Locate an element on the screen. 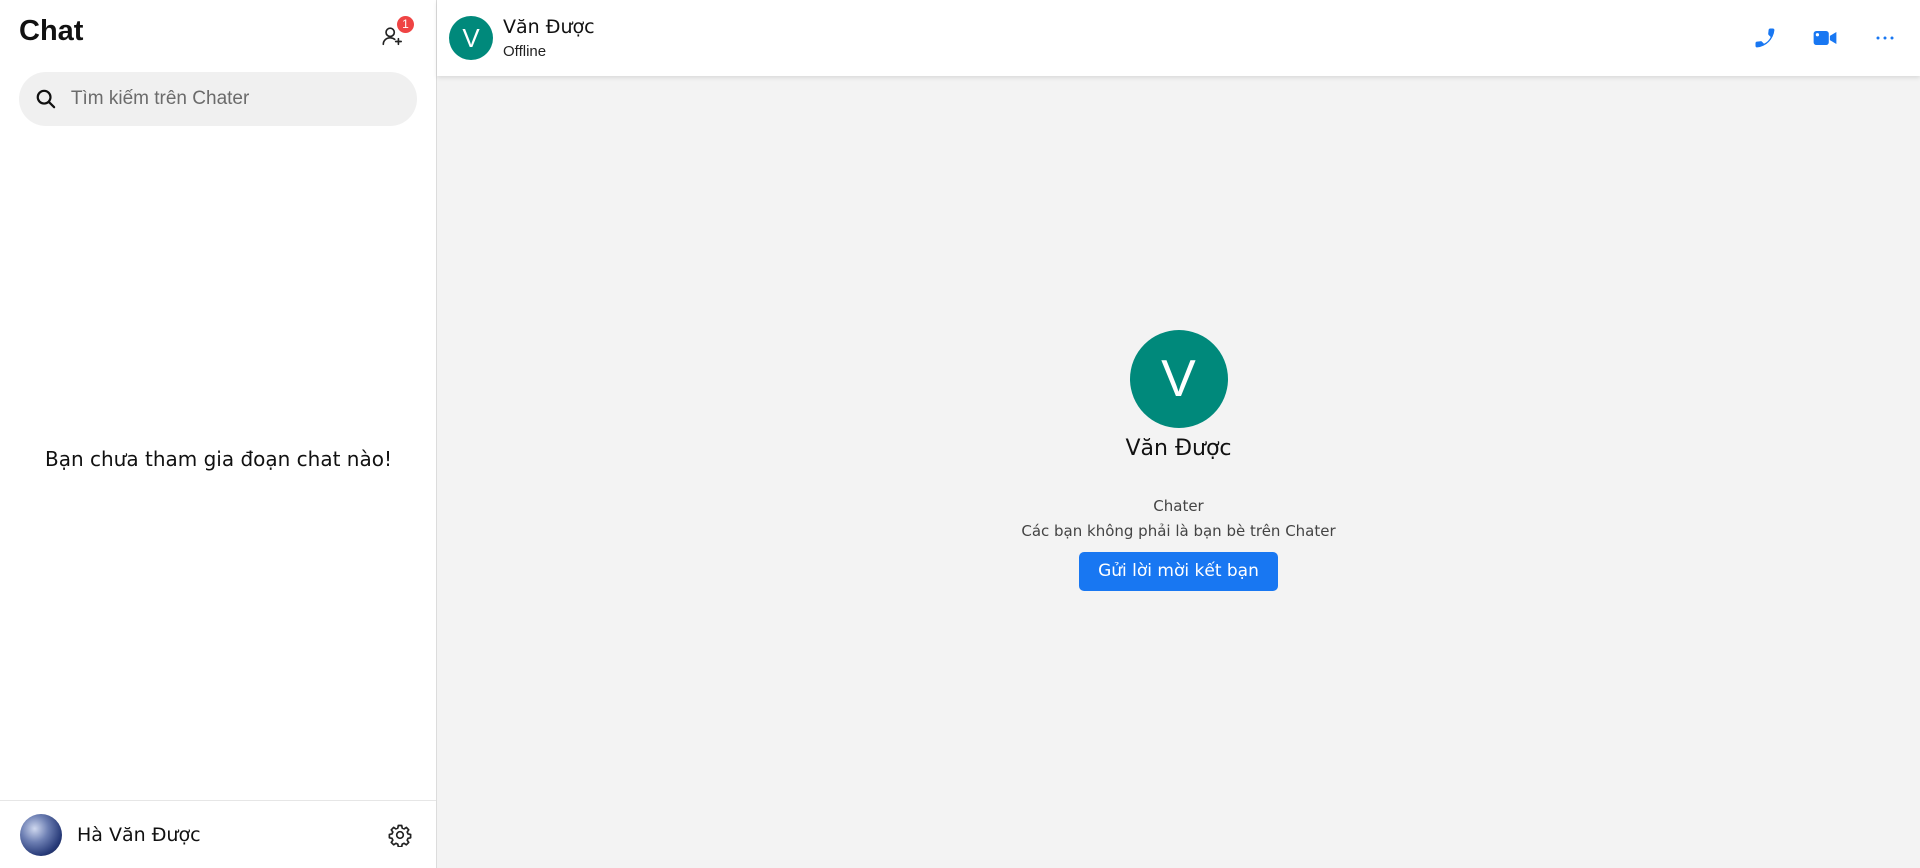 Image resolution: width=1920 pixels, height=868 pixels. phone-icon is located at coordinates (1765, 38).